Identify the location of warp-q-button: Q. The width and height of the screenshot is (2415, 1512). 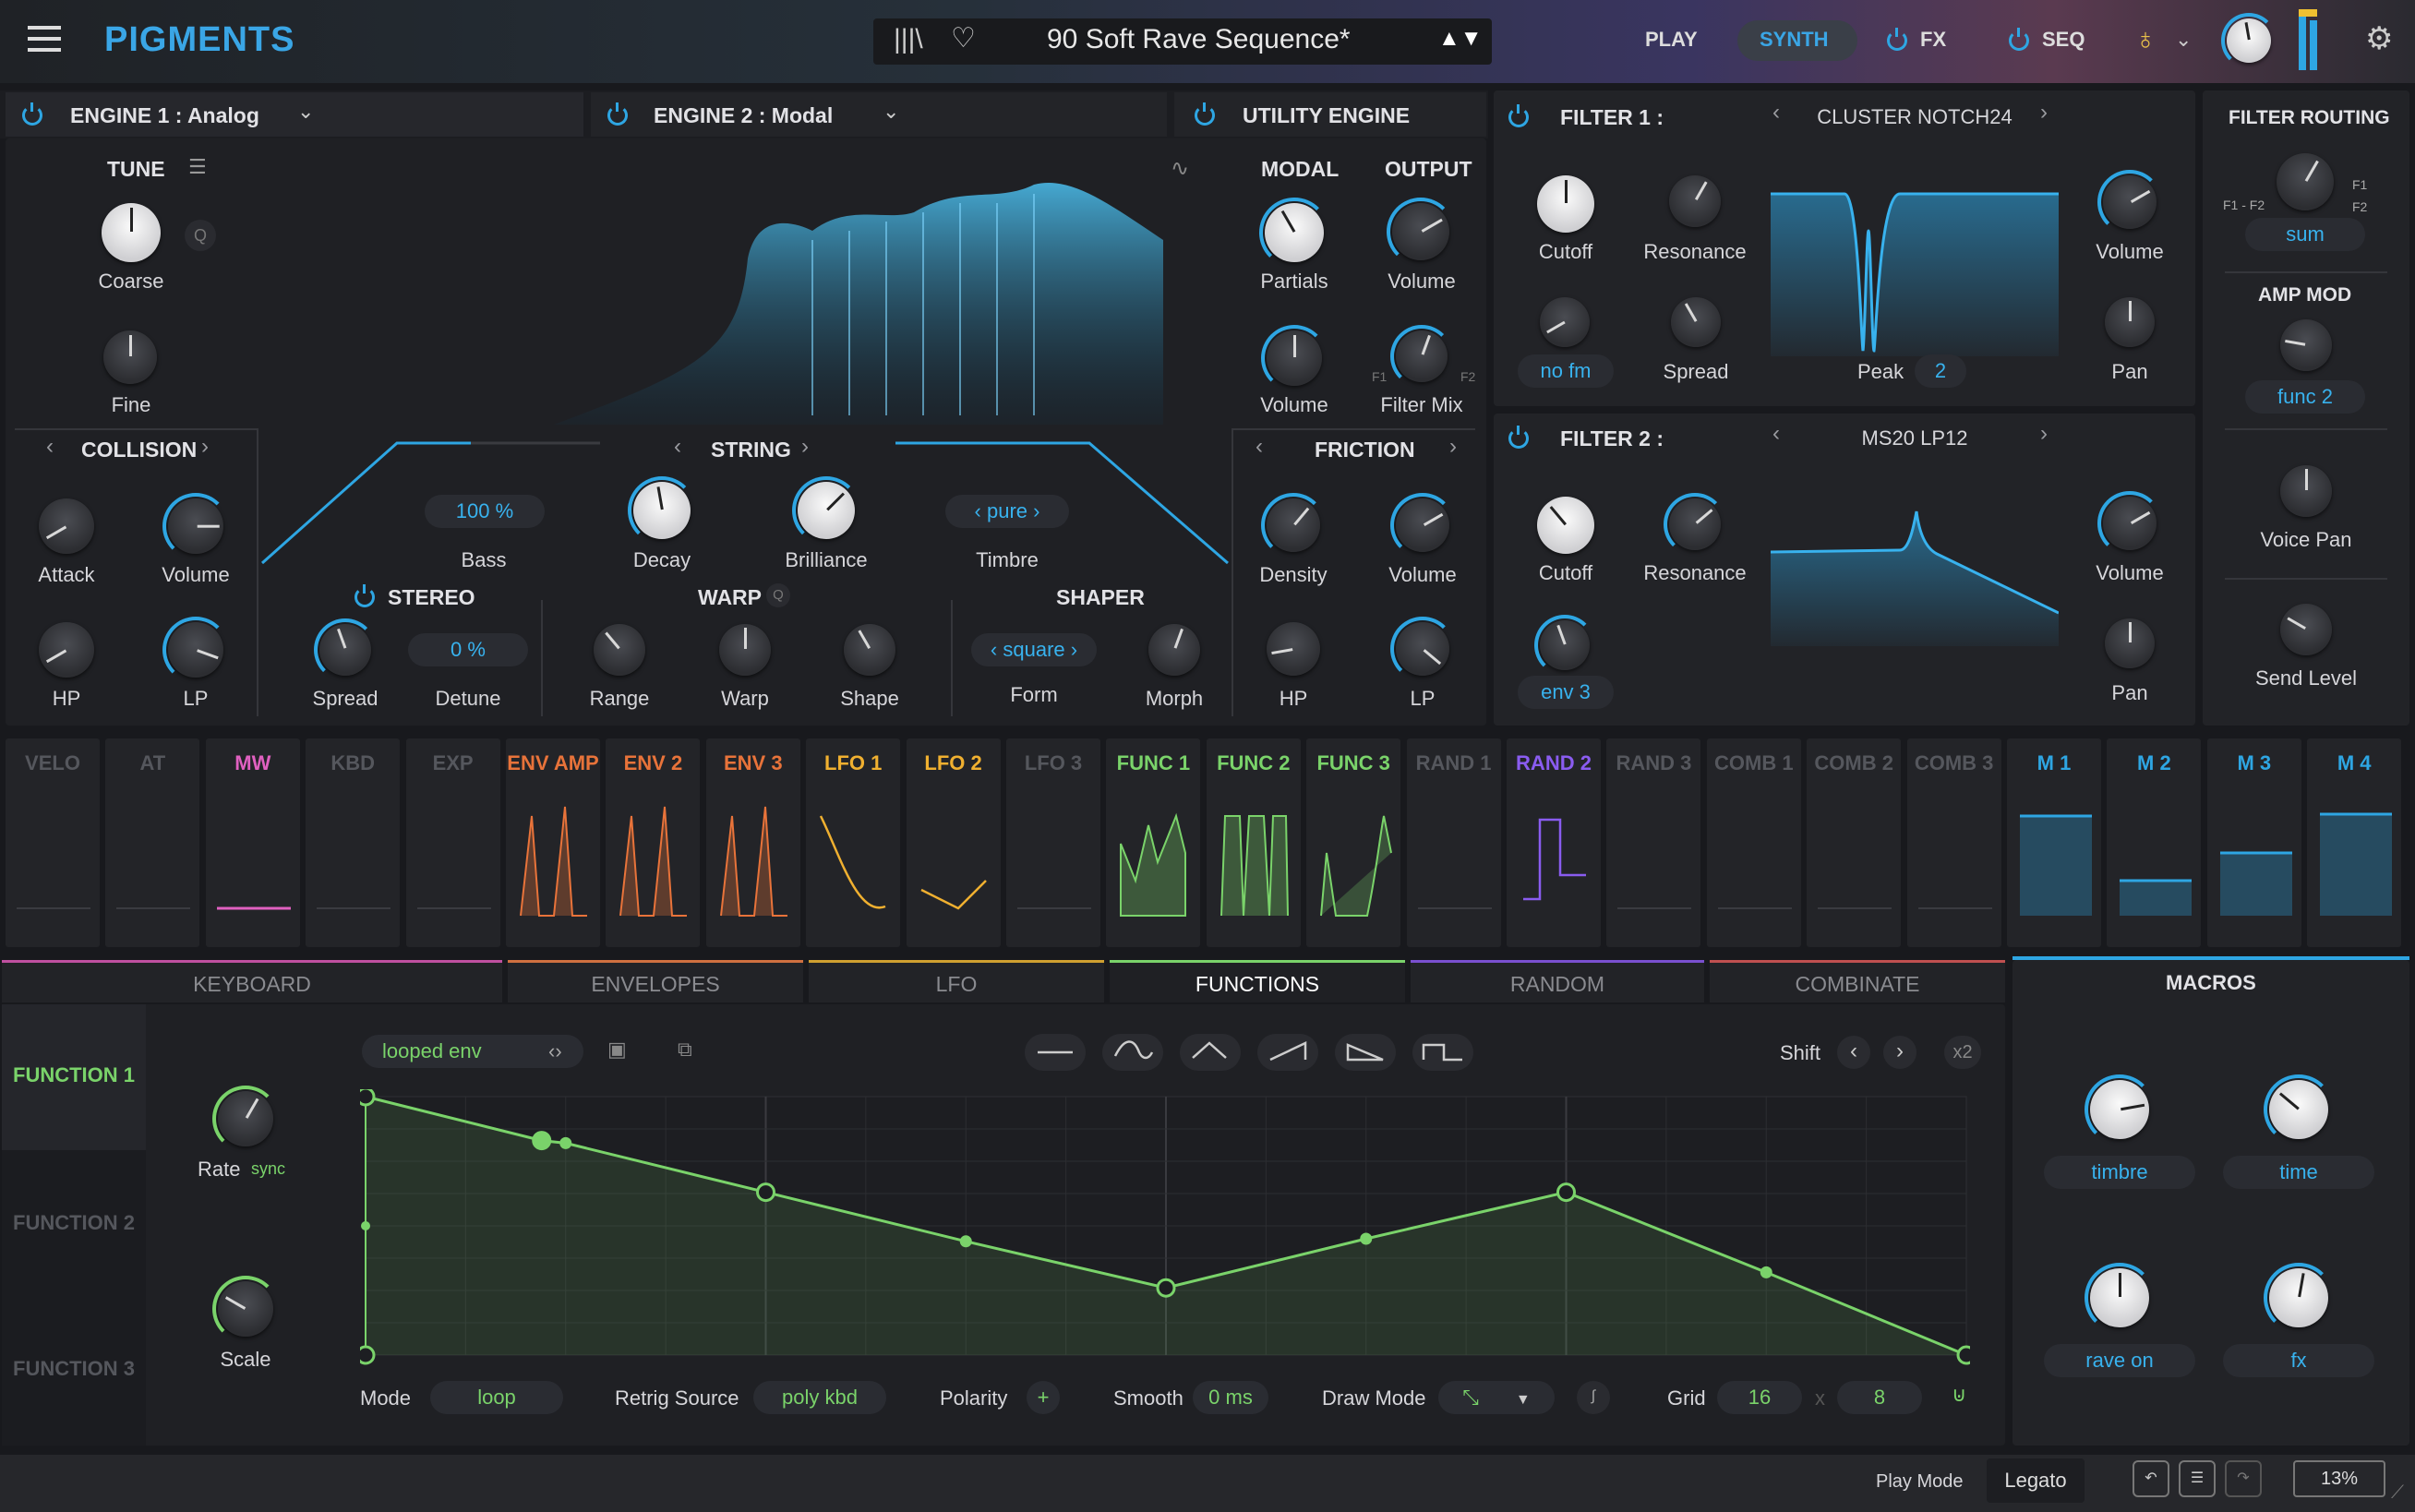
(778, 595).